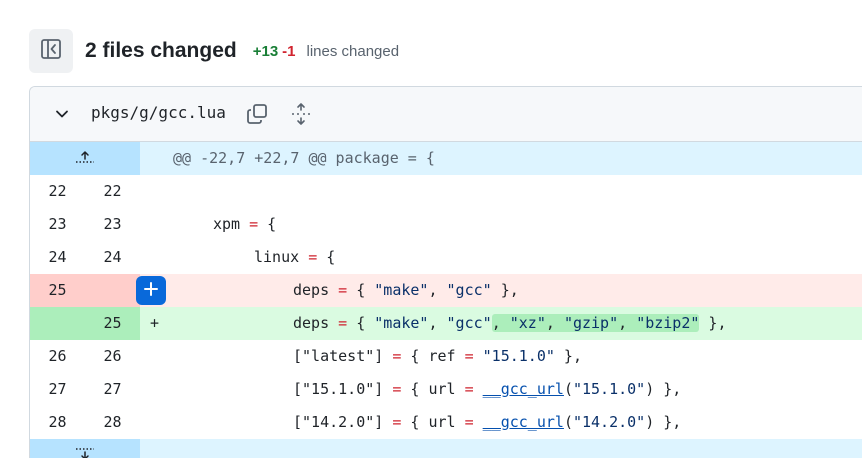 This screenshot has width=862, height=458. Describe the element at coordinates (57, 422) in the screenshot. I see `old-line-number: 28` at that location.